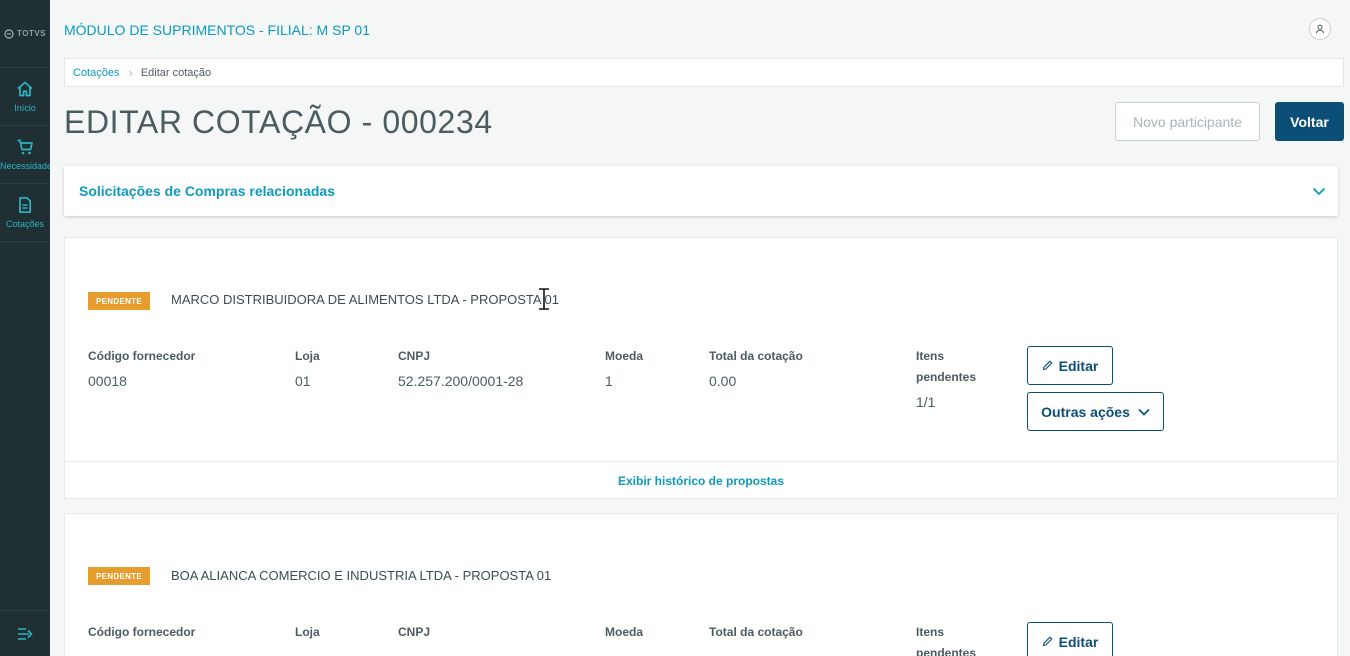 The height and width of the screenshot is (656, 1350). What do you see at coordinates (25, 224) in the screenshot?
I see `sidebar-item-label: Cotações` at bounding box center [25, 224].